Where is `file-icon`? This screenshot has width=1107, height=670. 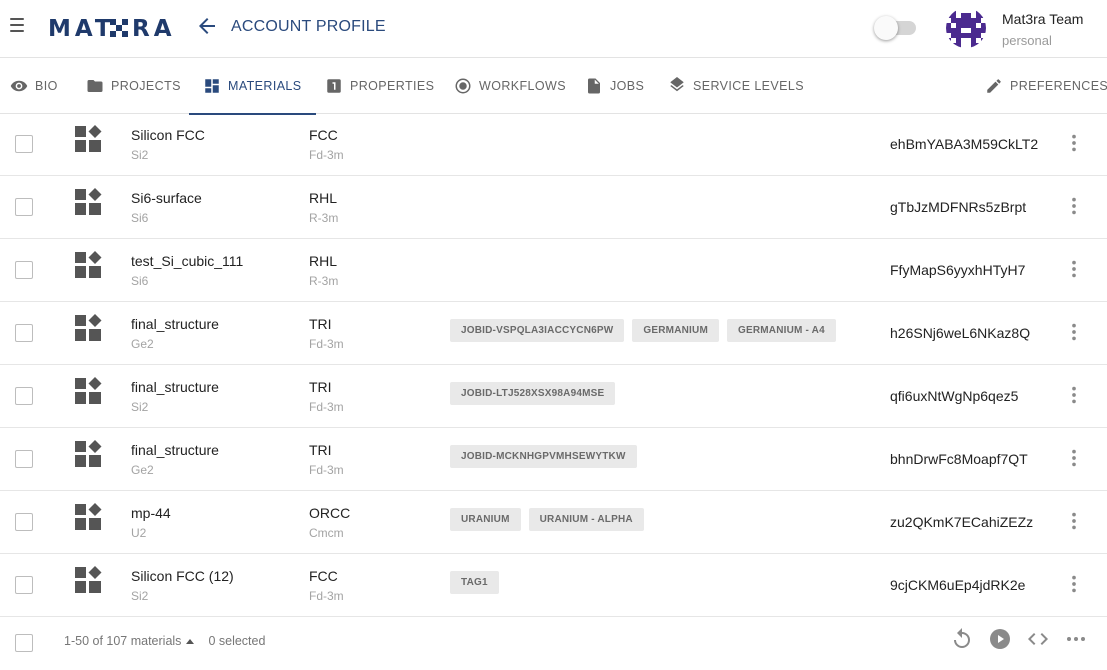 file-icon is located at coordinates (594, 86).